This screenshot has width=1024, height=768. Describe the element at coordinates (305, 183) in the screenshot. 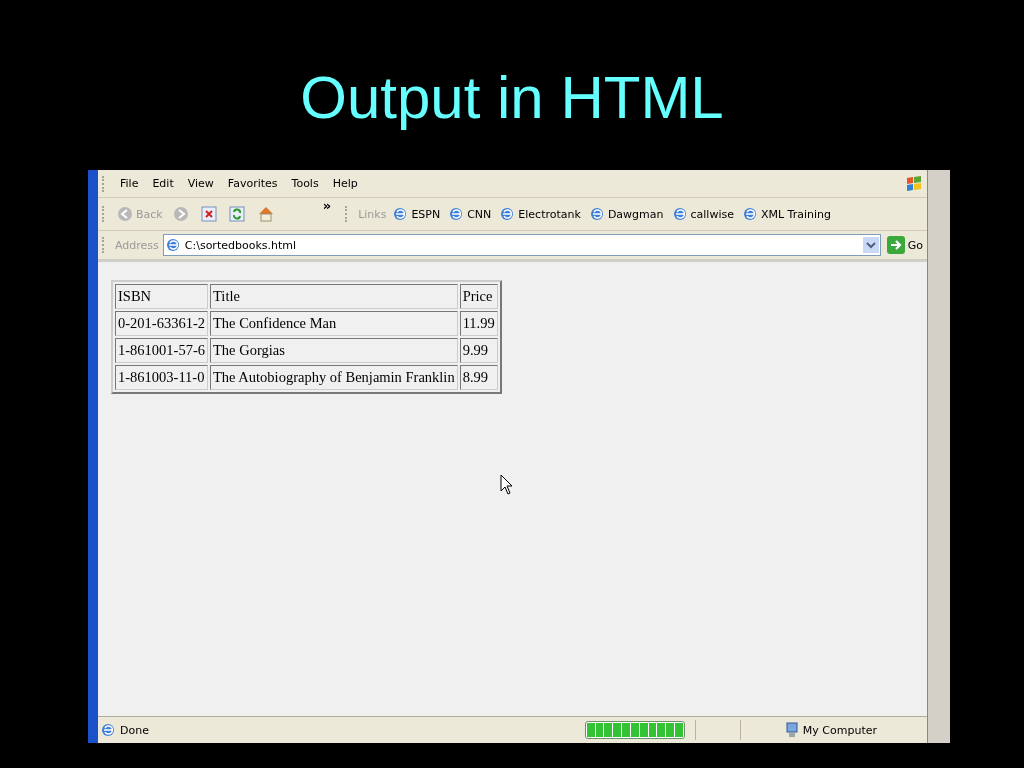

I see `menu-item: Tools` at that location.